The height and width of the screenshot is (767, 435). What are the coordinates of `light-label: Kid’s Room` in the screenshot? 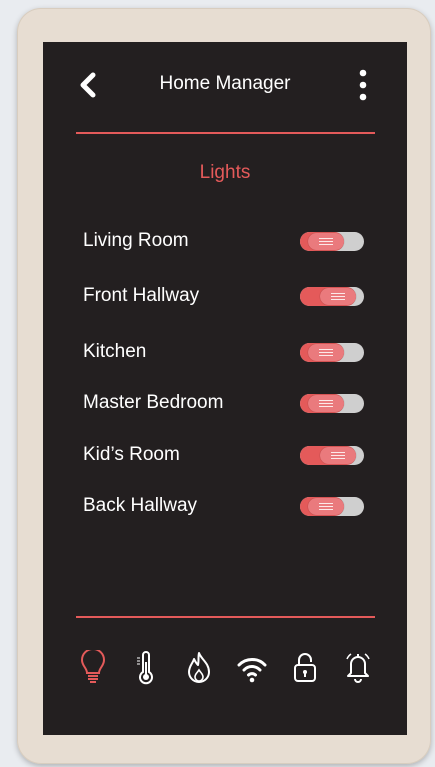 It's located at (131, 454).